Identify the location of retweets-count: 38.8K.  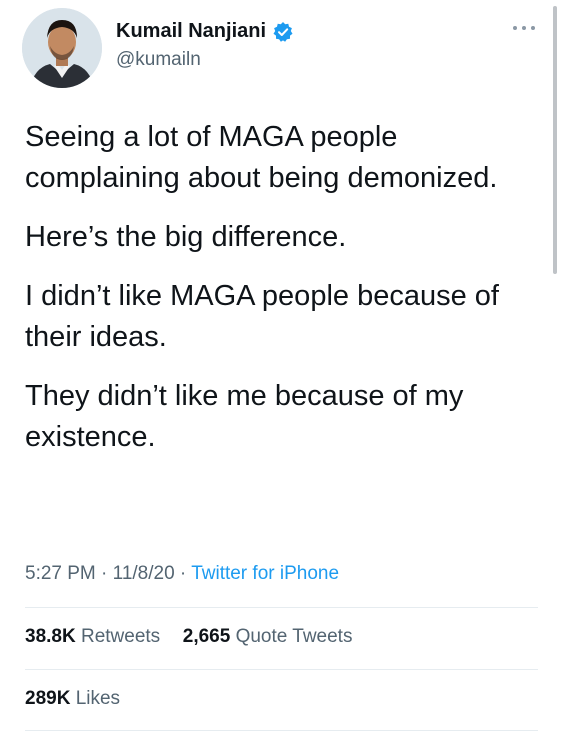
(50, 636).